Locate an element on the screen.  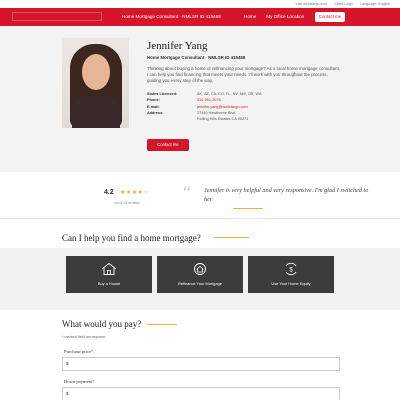
card-refinance: Refinance Your Mortgage is located at coordinates (200, 274).